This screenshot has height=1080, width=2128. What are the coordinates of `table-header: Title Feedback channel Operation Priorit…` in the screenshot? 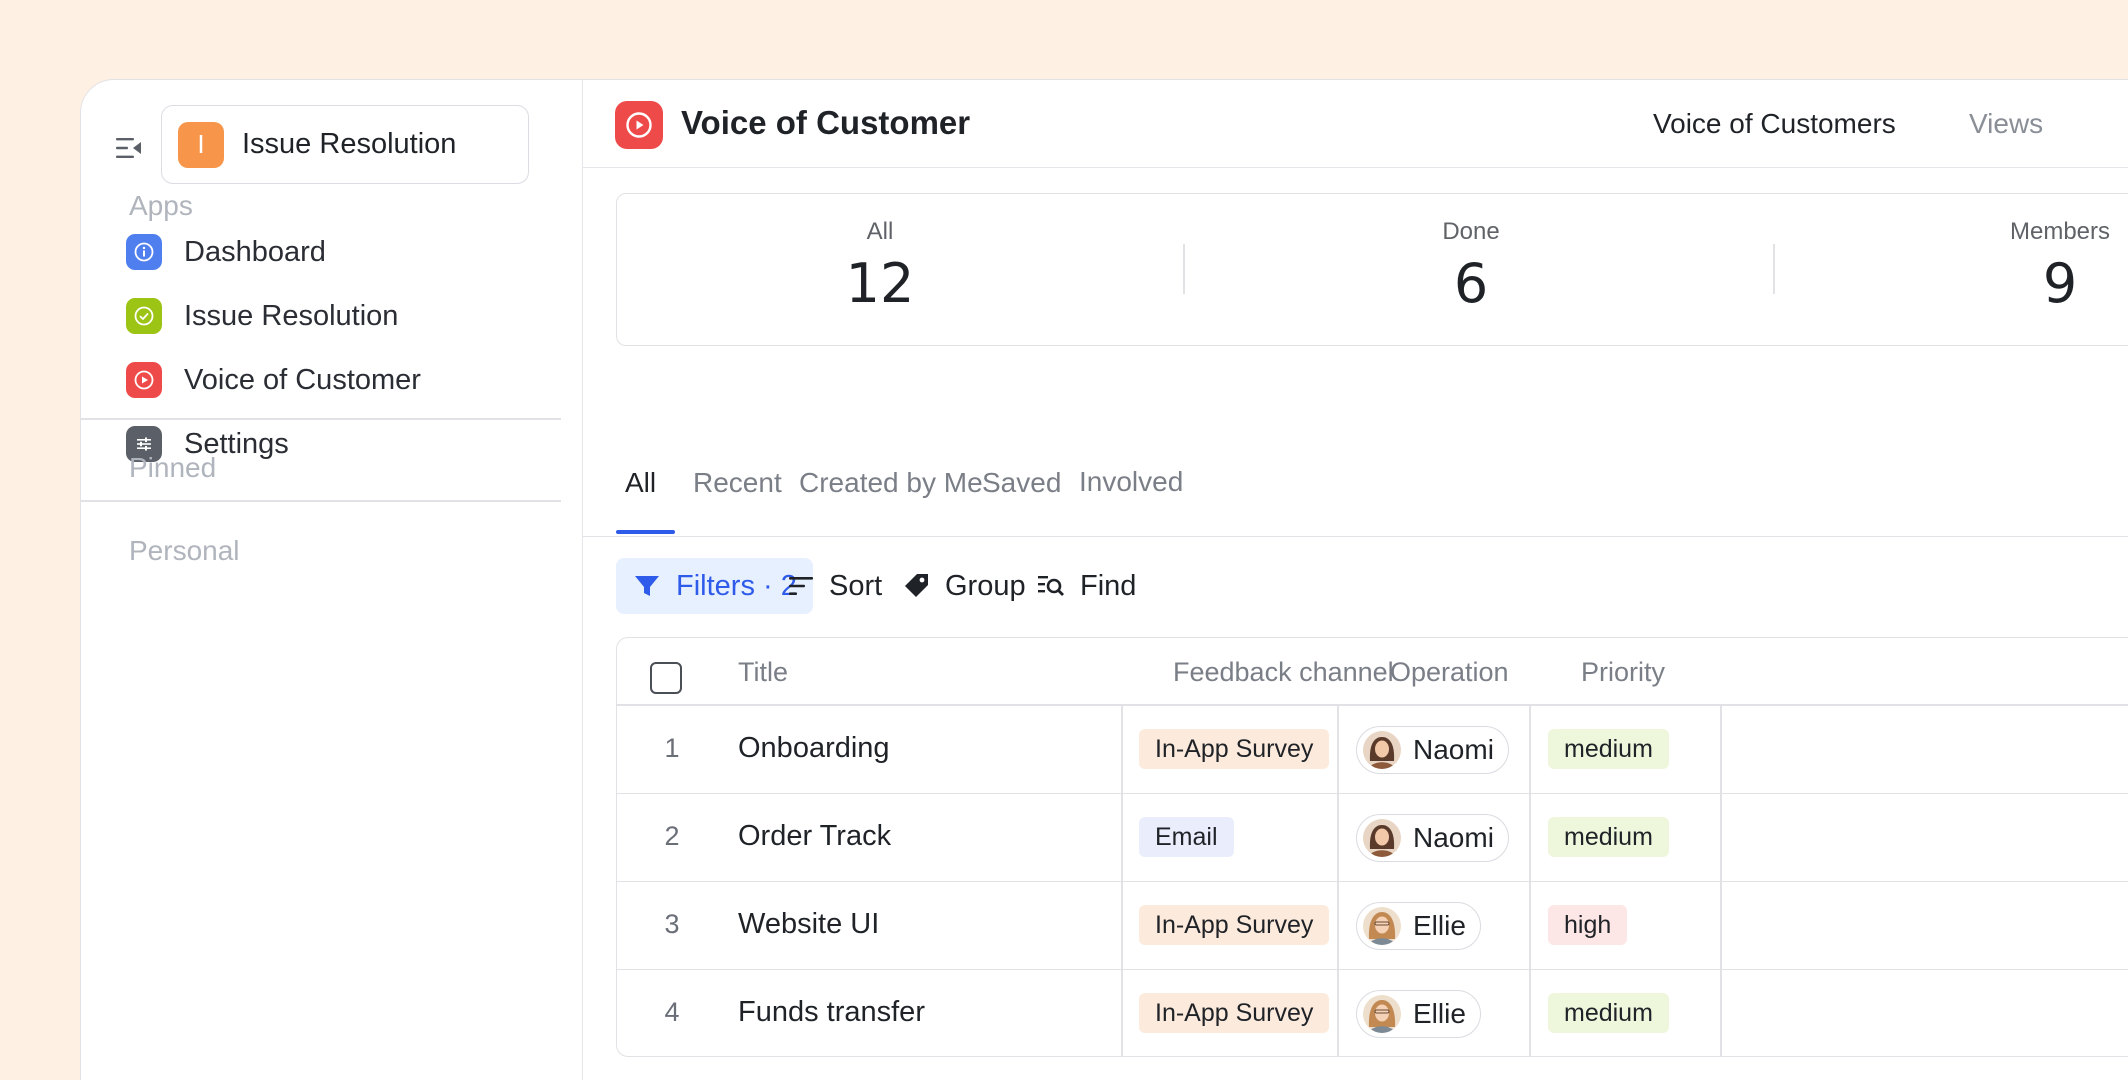 It's located at (1372, 672).